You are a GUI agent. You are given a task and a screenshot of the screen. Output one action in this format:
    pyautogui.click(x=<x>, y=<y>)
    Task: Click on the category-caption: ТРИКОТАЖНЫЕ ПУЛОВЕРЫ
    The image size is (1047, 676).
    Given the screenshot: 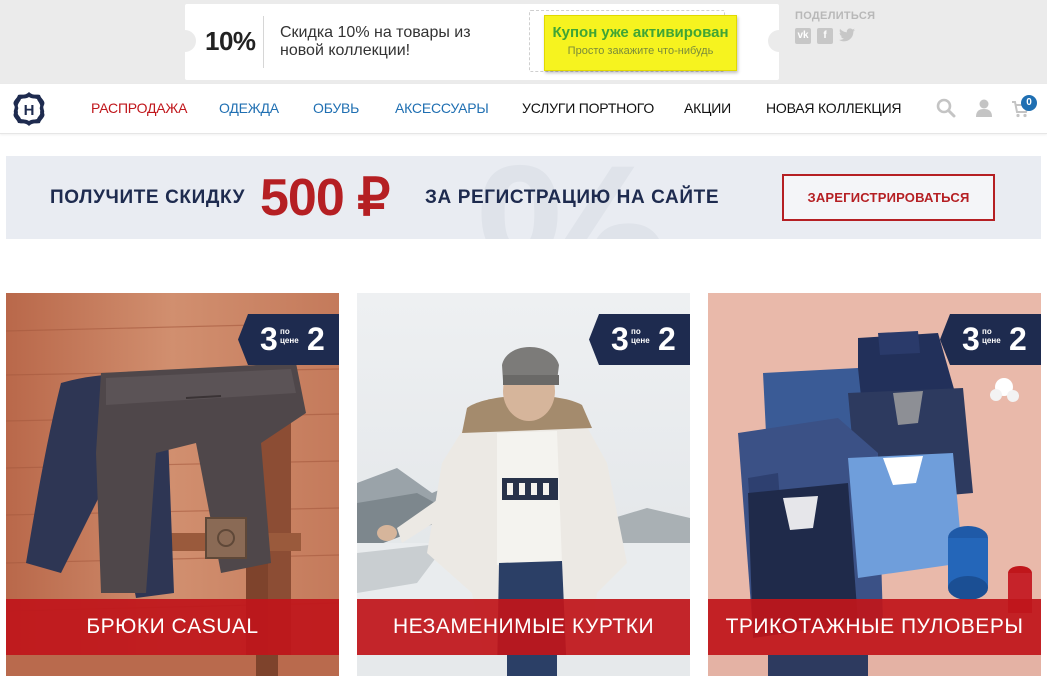 What is the action you would take?
    pyautogui.click(x=874, y=627)
    